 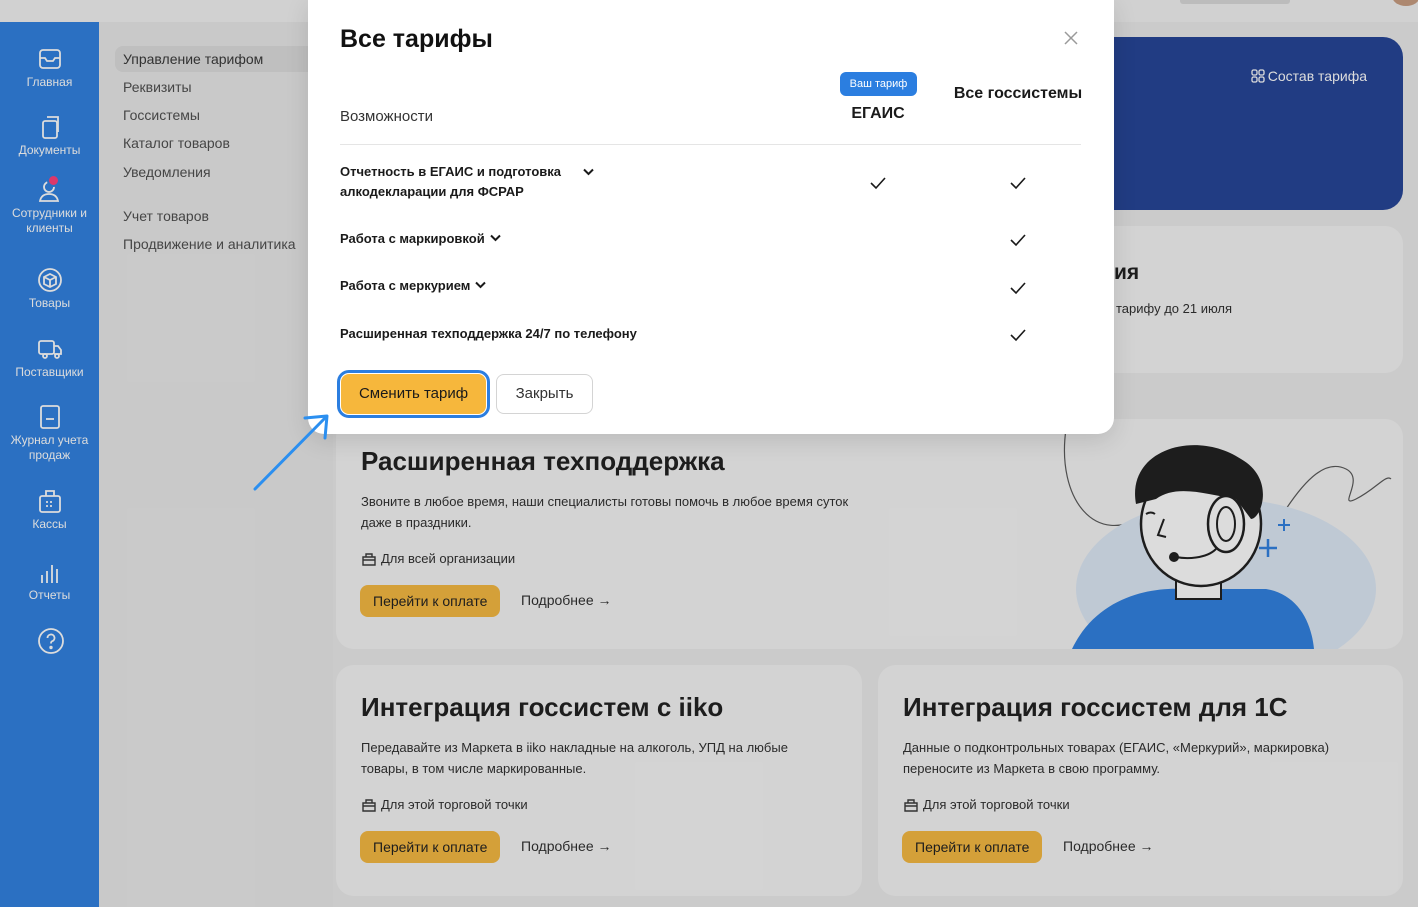 I want to click on modal-title: Все тарифы, so click(x=416, y=39).